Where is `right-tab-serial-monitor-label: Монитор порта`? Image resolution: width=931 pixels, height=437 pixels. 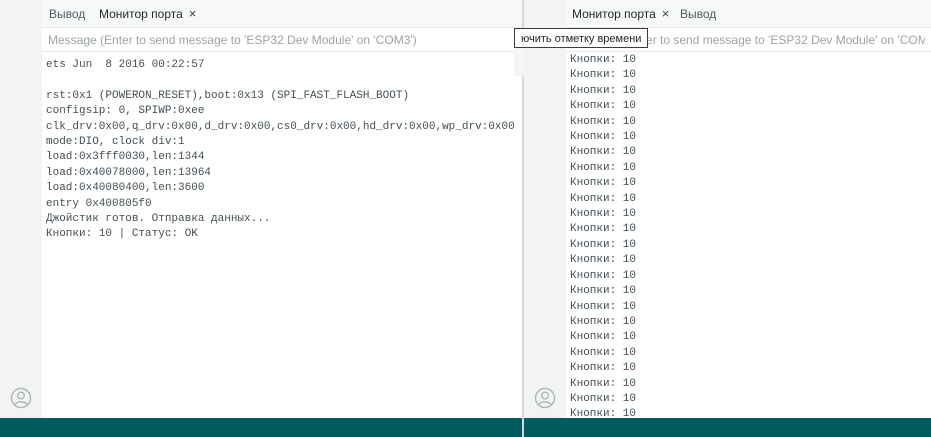
right-tab-serial-monitor-label: Монитор порта is located at coordinates (614, 14).